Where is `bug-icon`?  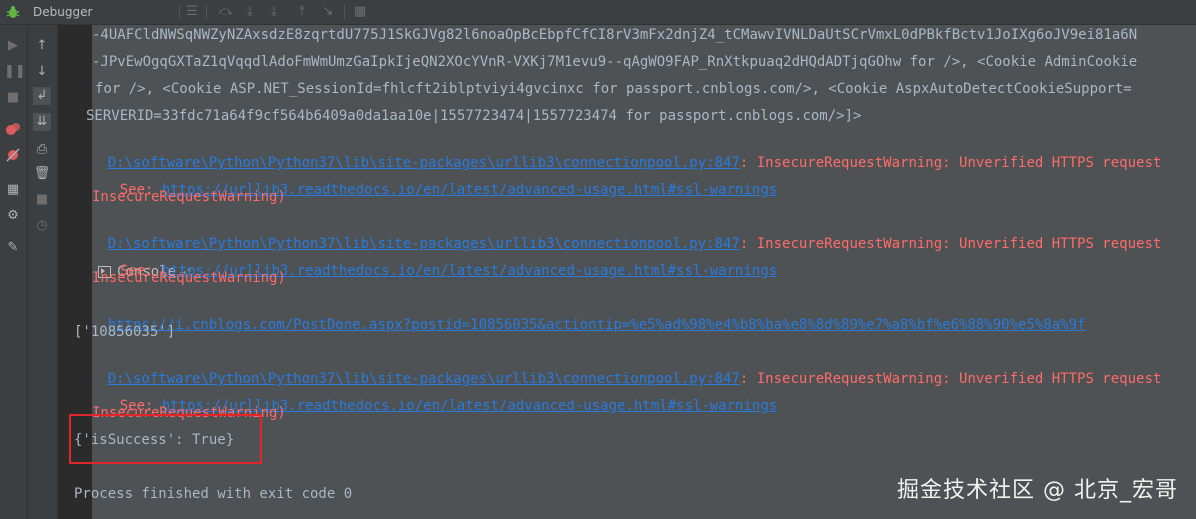
bug-icon is located at coordinates (13, 12).